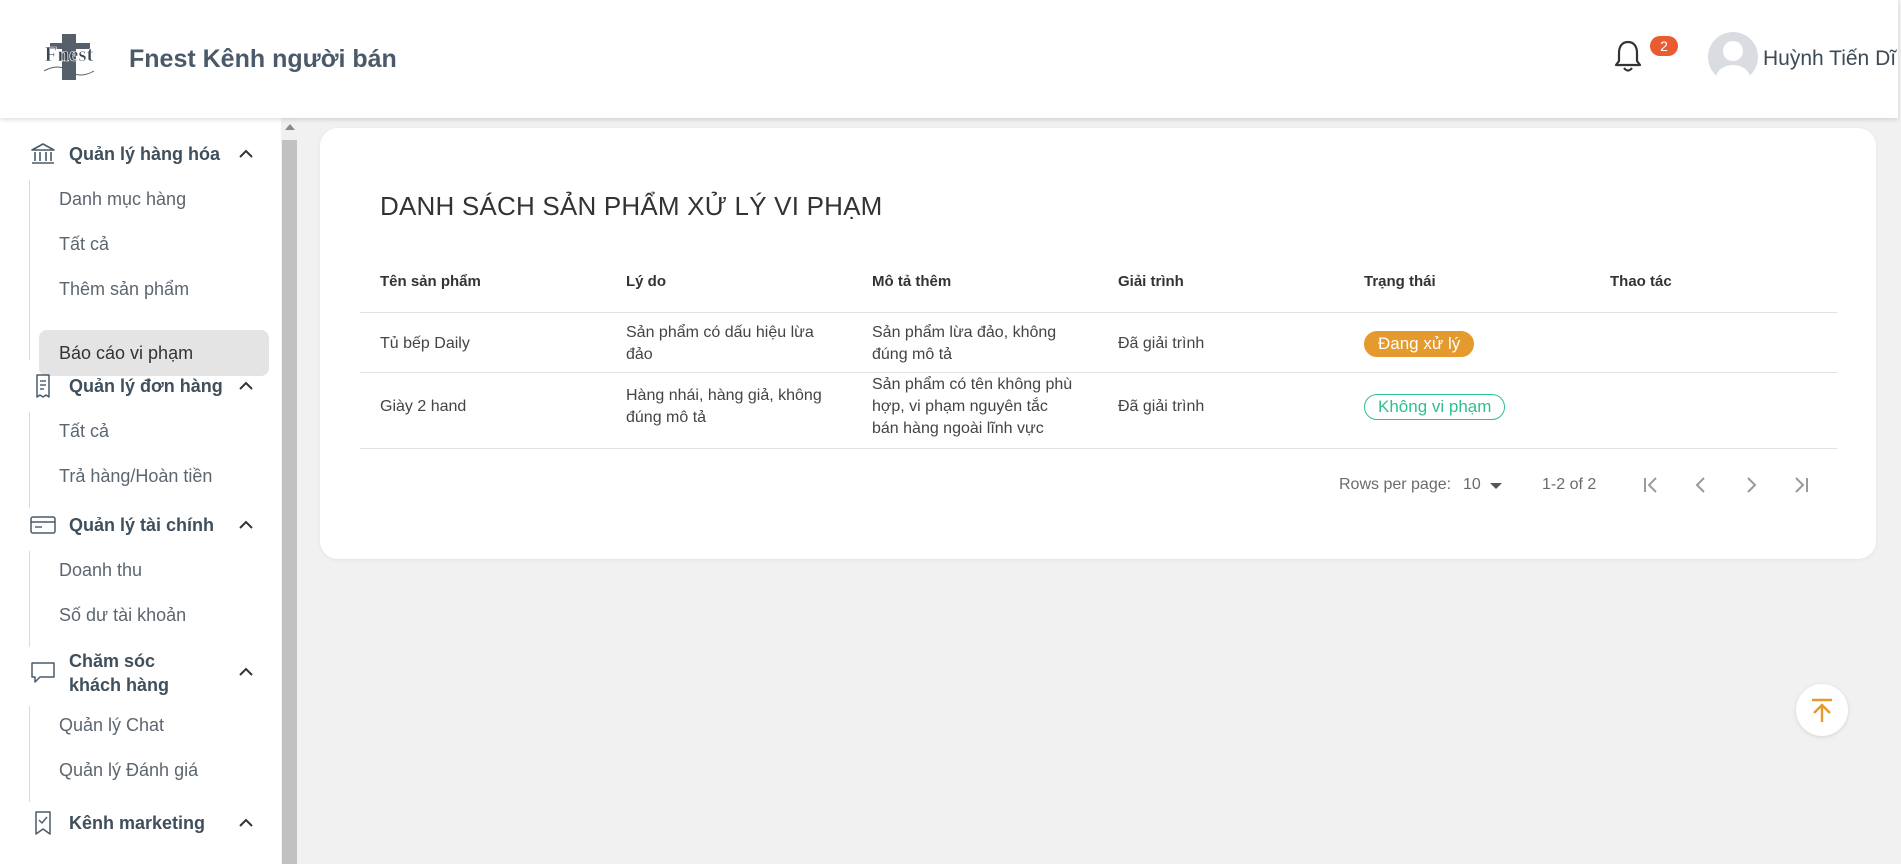  What do you see at coordinates (1151, 281) in the screenshot?
I see `column-header-explanation: Giải trình` at bounding box center [1151, 281].